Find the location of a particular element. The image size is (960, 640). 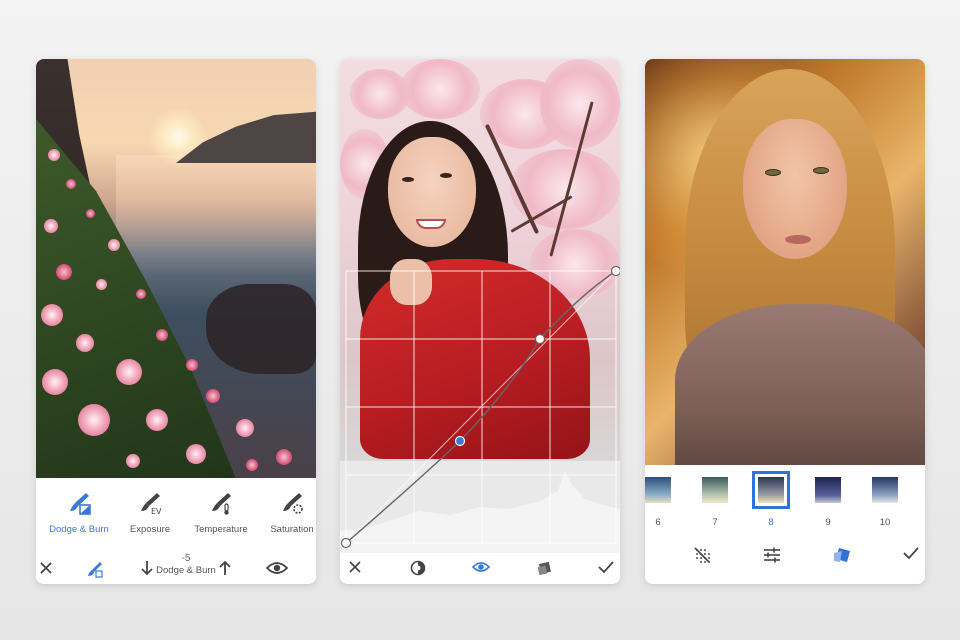

filter-strip: 6 7 8 9 10 is located at coordinates (785, 500).